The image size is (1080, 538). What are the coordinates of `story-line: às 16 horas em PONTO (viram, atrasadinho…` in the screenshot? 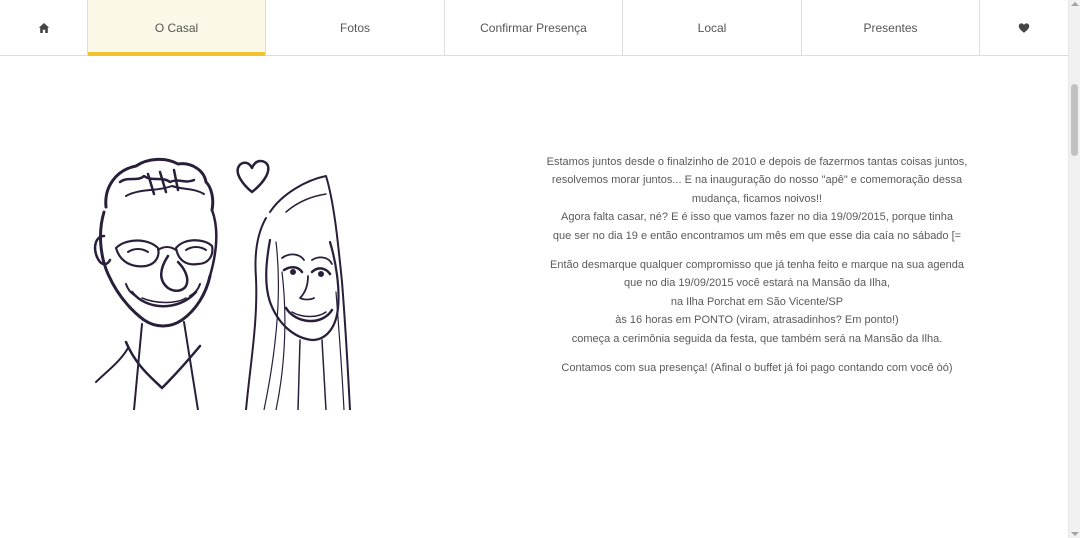 It's located at (757, 320).